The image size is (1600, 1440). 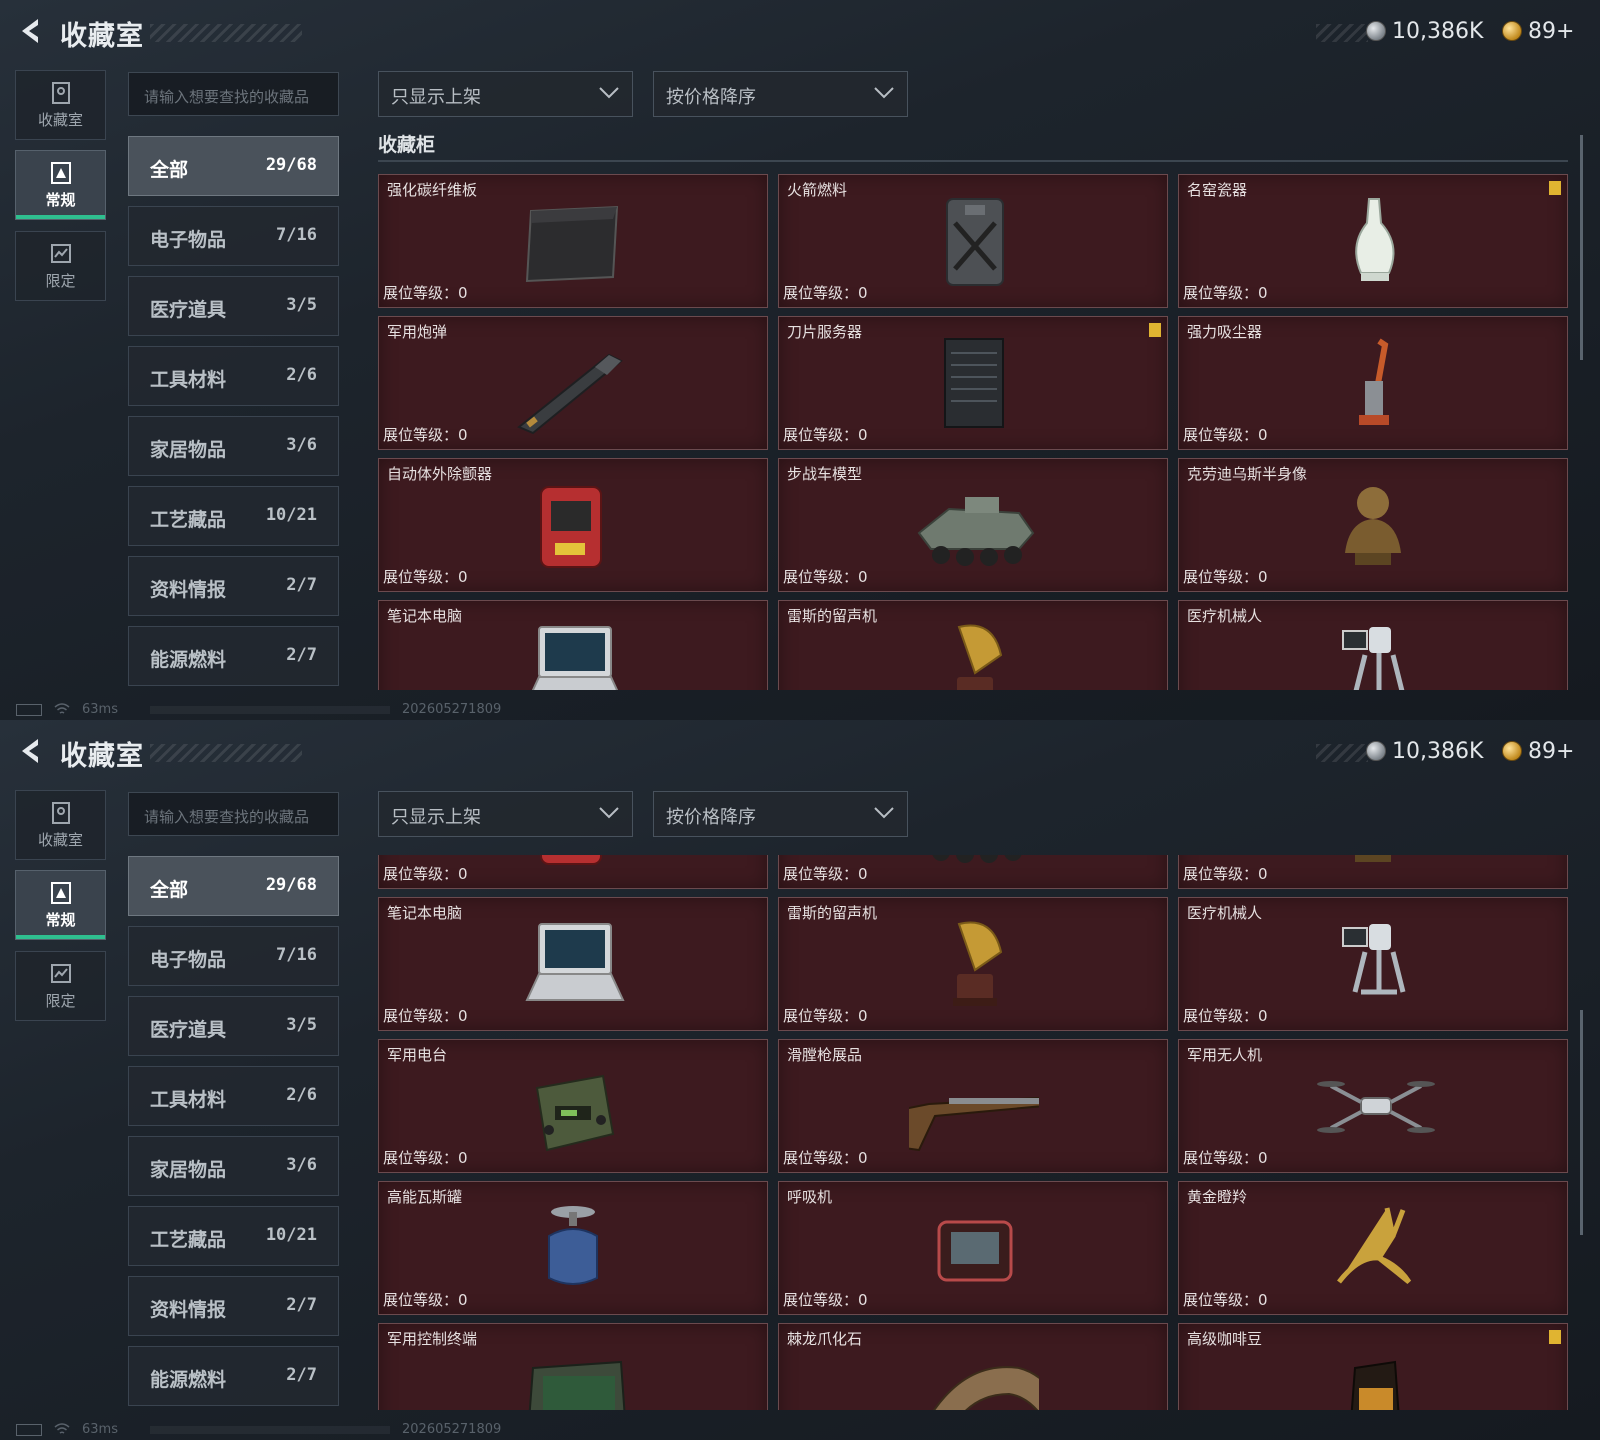 I want to click on collection-item-card: 步战车模型 展位等级：0, so click(x=973, y=525).